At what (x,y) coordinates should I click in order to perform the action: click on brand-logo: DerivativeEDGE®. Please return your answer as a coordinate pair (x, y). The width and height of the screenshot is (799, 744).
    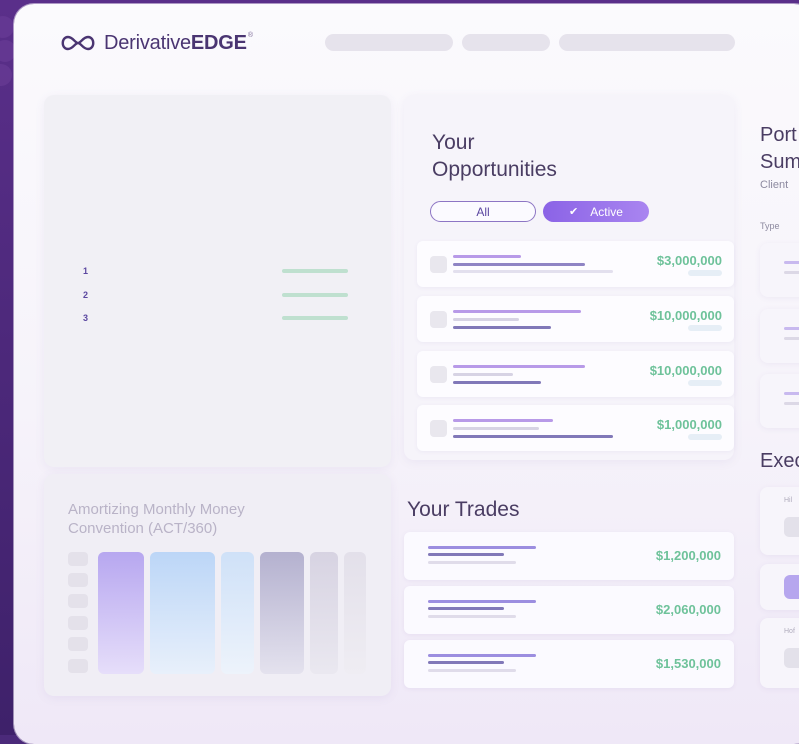
    Looking at the image, I should click on (155, 43).